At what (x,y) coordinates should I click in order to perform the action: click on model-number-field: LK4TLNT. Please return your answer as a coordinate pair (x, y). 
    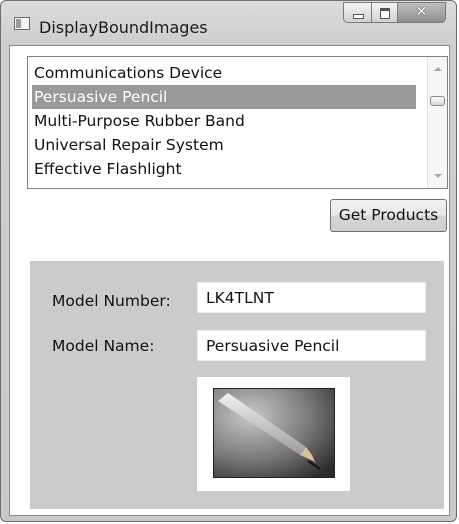
    Looking at the image, I should click on (311, 297).